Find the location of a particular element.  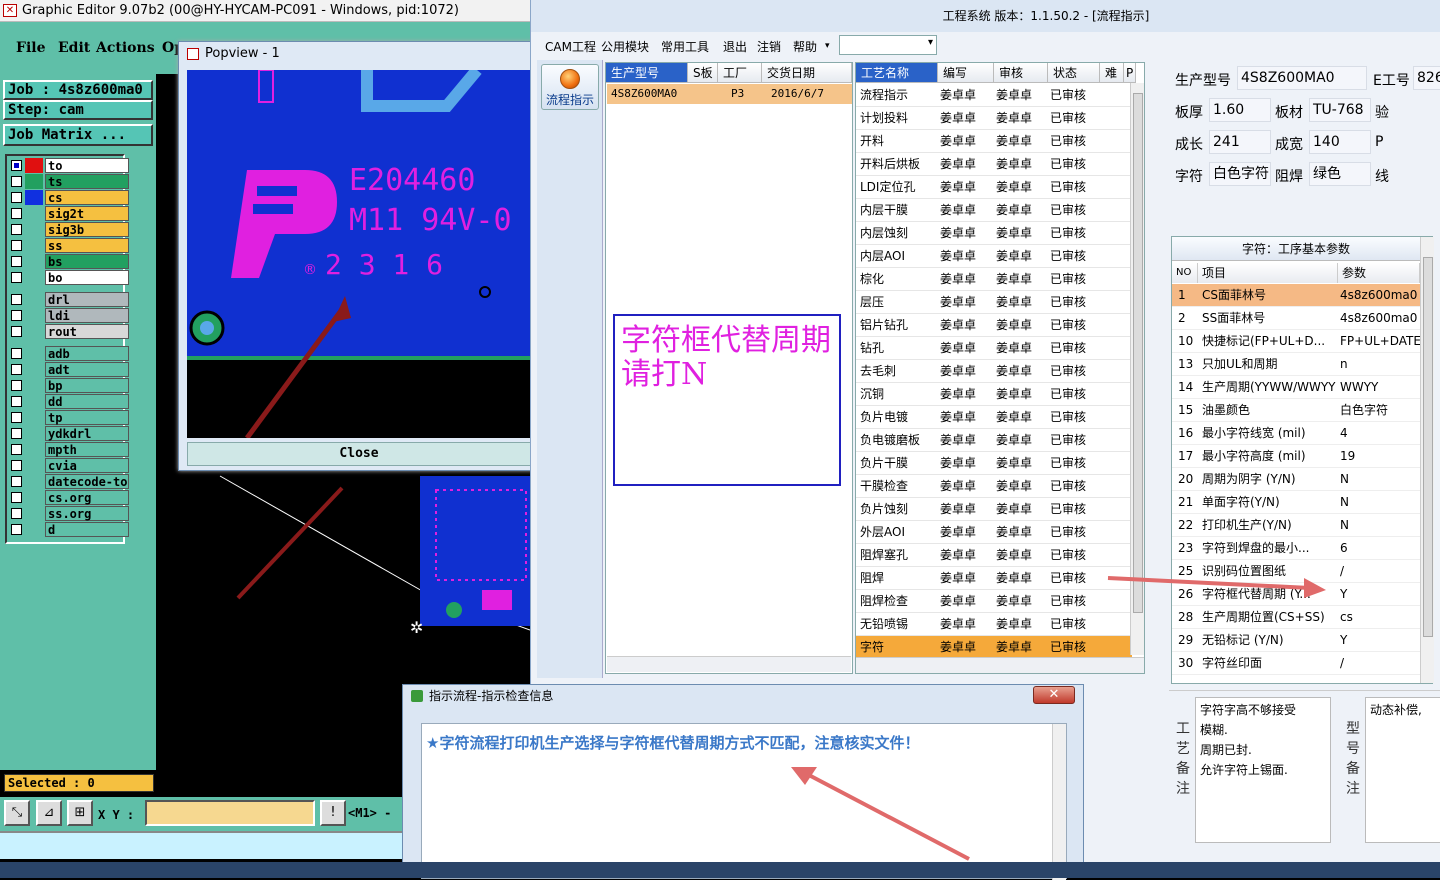

process-remark-box: 字符字高不够接受 模糊. 周期已封. 允许字符上锡面. is located at coordinates (1263, 770).